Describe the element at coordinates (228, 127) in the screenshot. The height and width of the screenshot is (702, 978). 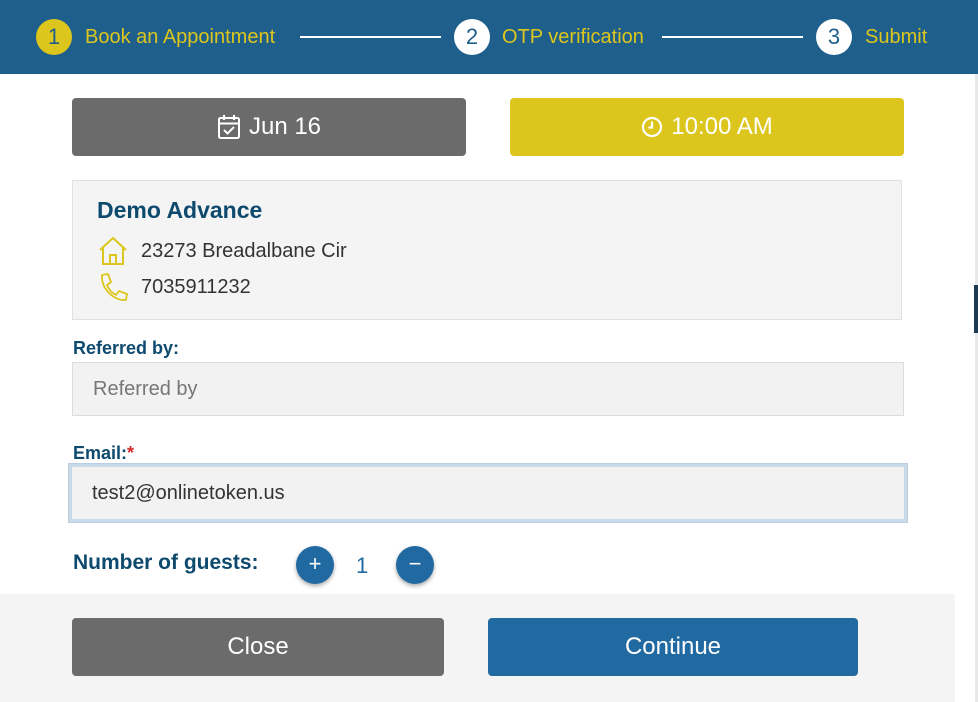
I see `calendar-check-icon` at that location.